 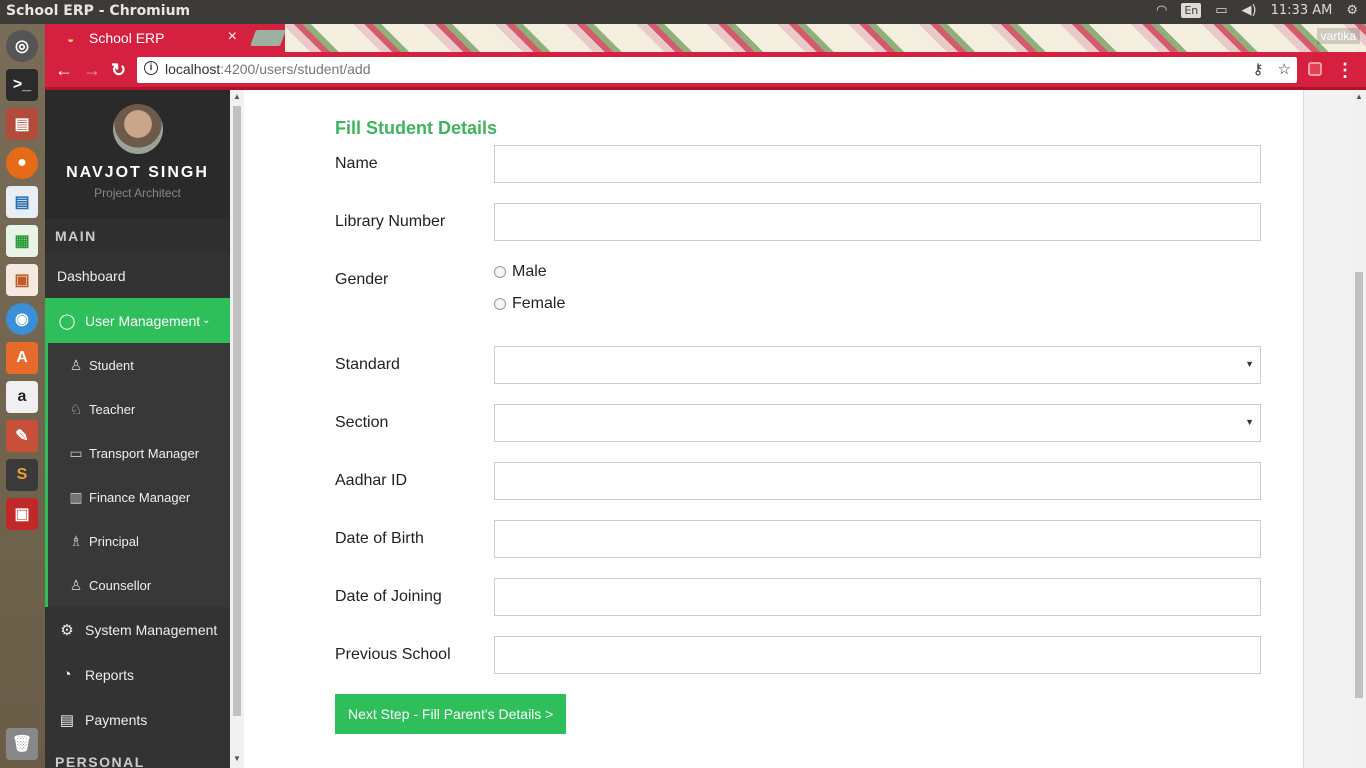 I want to click on sidebar-item-label: Student, so click(x=111, y=365).